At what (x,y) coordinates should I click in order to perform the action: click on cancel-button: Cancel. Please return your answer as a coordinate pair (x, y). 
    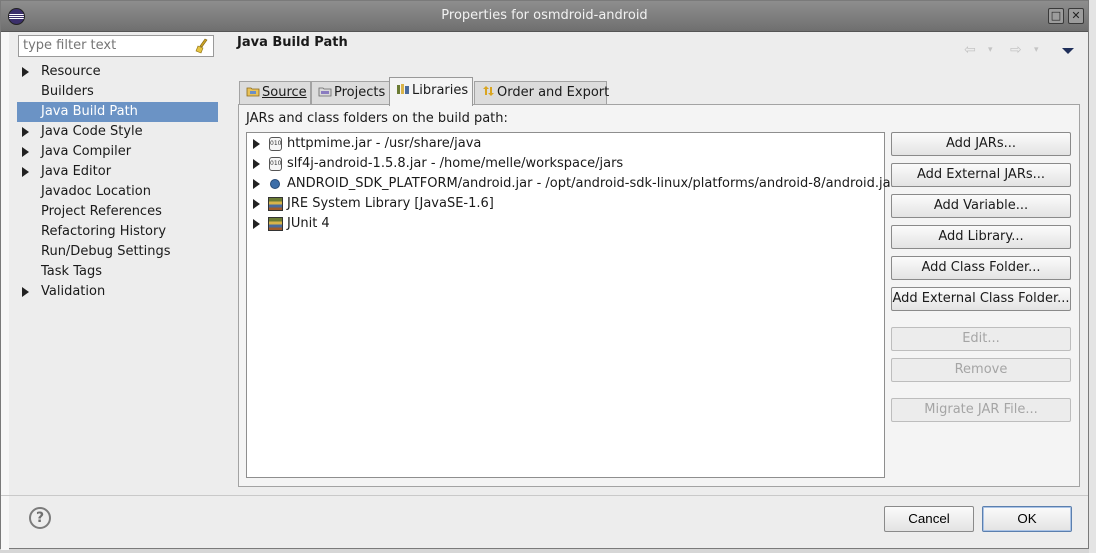
    Looking at the image, I should click on (929, 519).